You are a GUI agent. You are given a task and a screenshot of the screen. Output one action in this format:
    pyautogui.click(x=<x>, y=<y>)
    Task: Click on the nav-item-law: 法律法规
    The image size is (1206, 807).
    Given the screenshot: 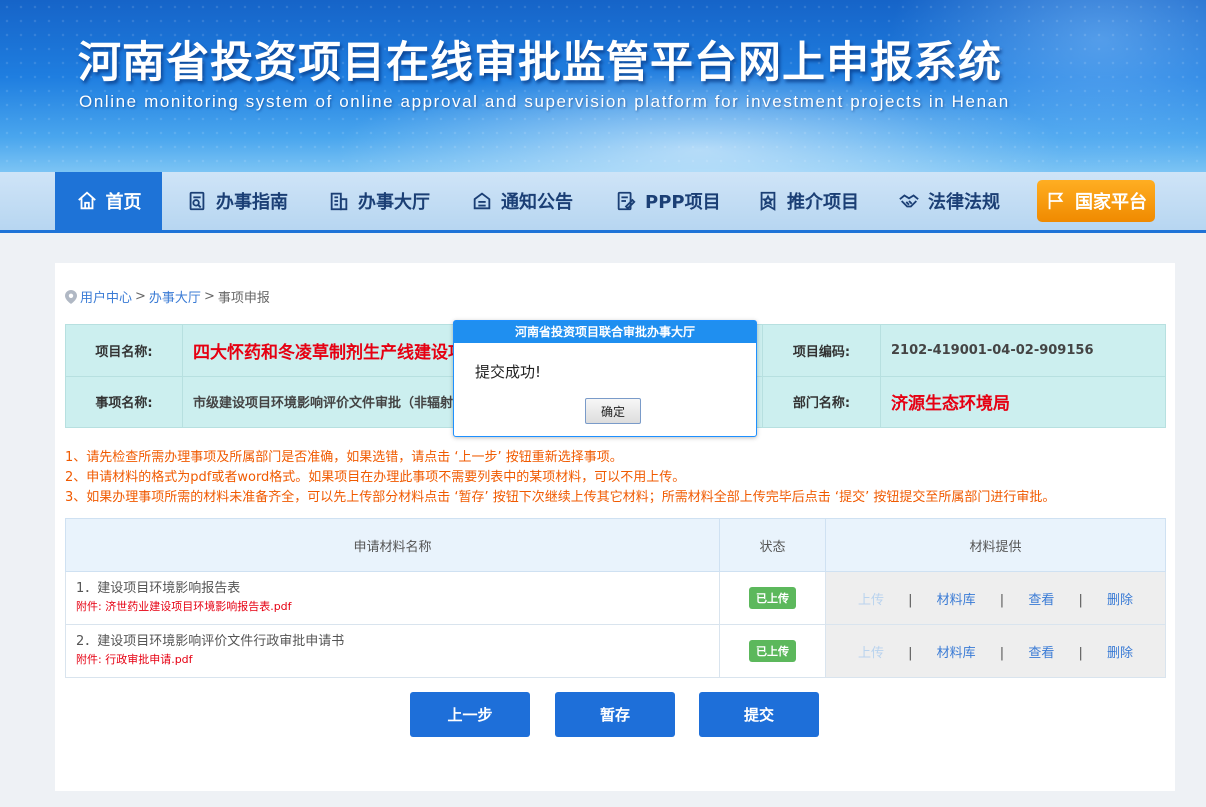 What is the action you would take?
    pyautogui.click(x=949, y=201)
    